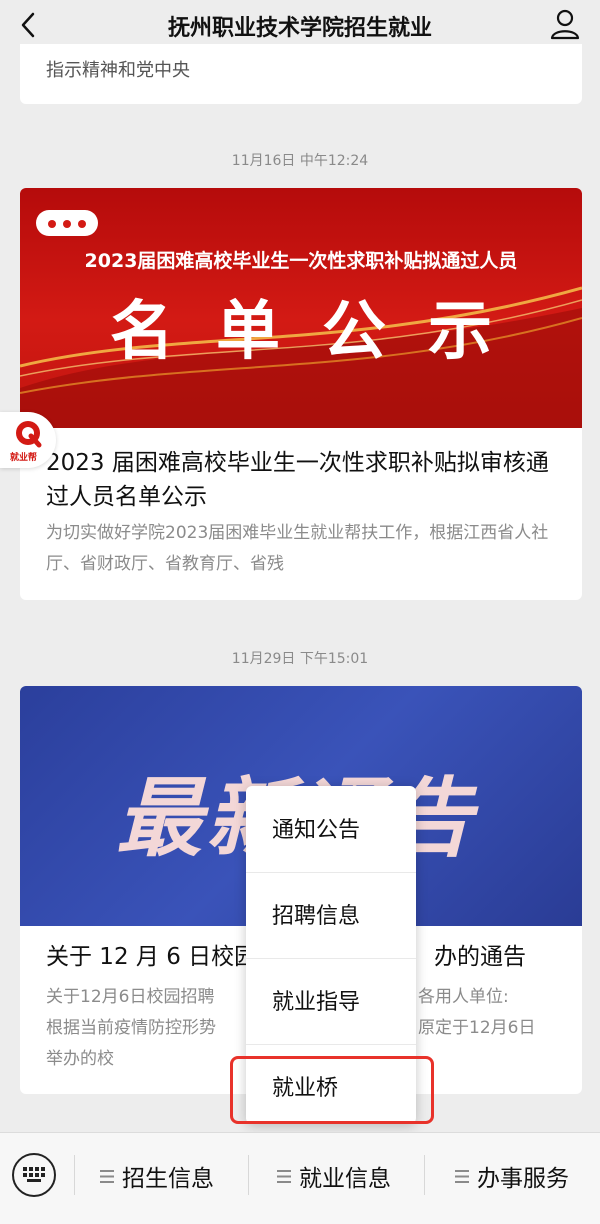 The height and width of the screenshot is (1224, 600). I want to click on more-options-icon, so click(67, 223).